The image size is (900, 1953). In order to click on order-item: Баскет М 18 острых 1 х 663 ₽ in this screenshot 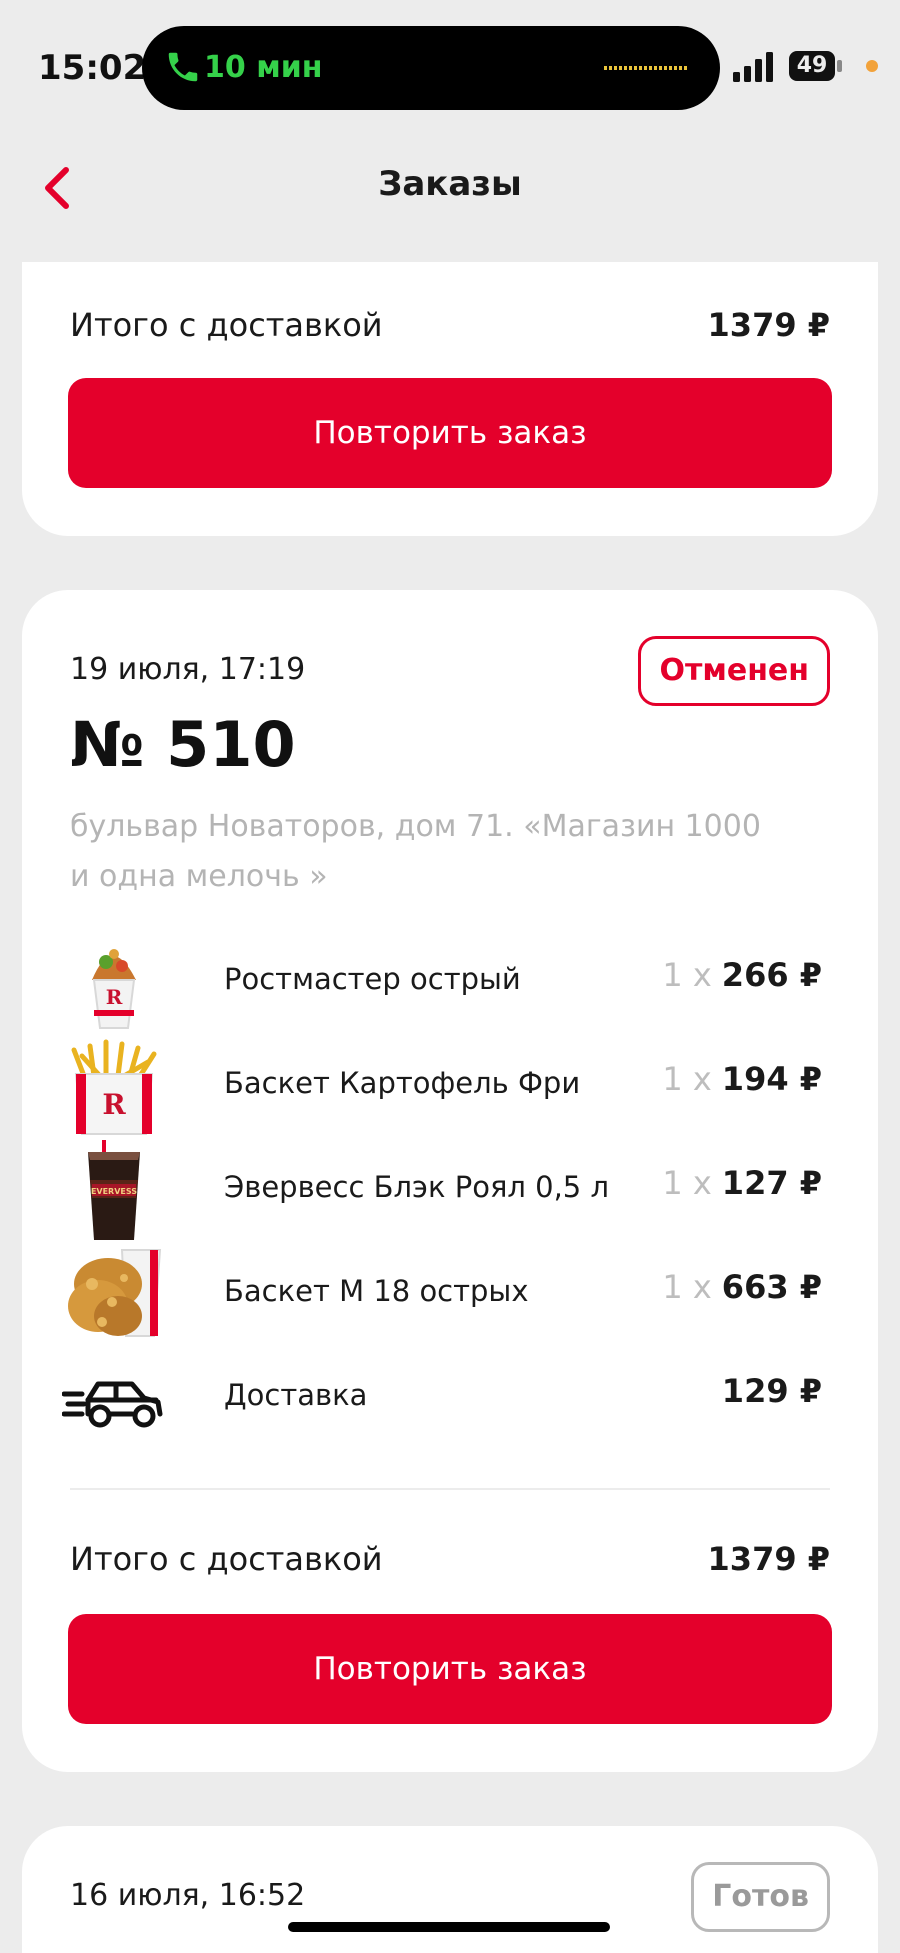, I will do `click(446, 1296)`.